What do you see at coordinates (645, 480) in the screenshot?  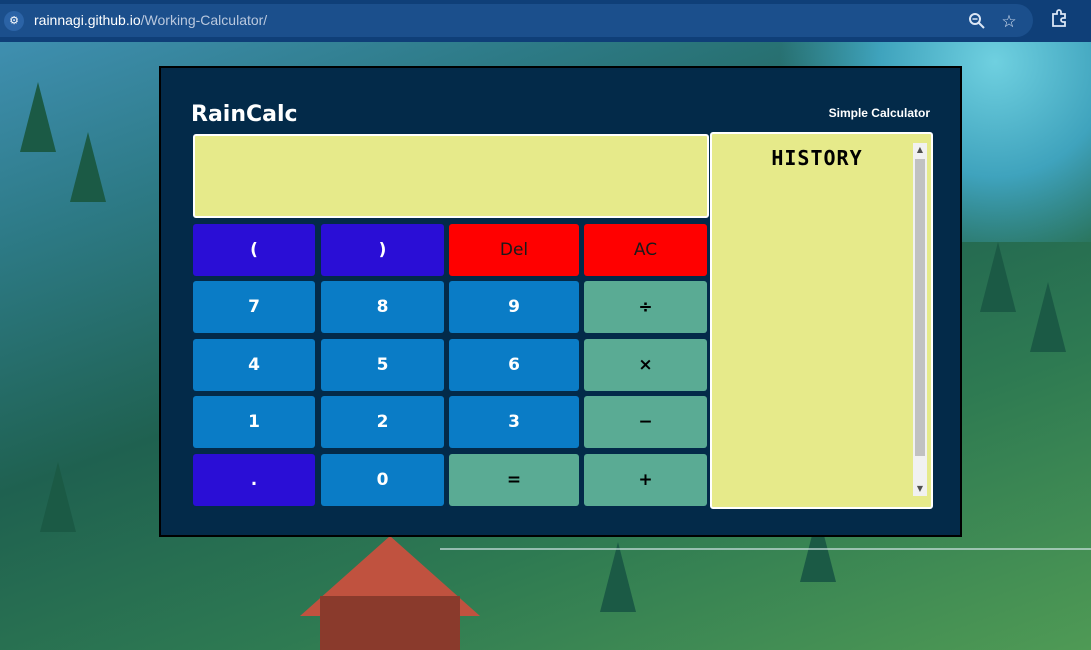 I see `plus-button: +` at bounding box center [645, 480].